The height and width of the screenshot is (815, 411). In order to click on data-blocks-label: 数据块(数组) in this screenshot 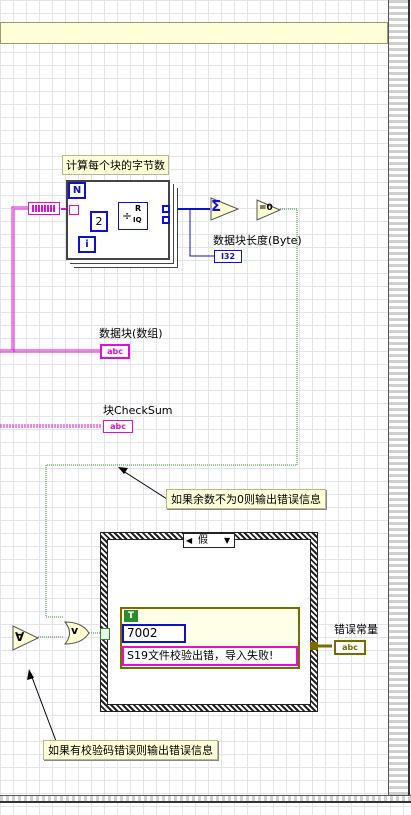, I will do `click(131, 333)`.